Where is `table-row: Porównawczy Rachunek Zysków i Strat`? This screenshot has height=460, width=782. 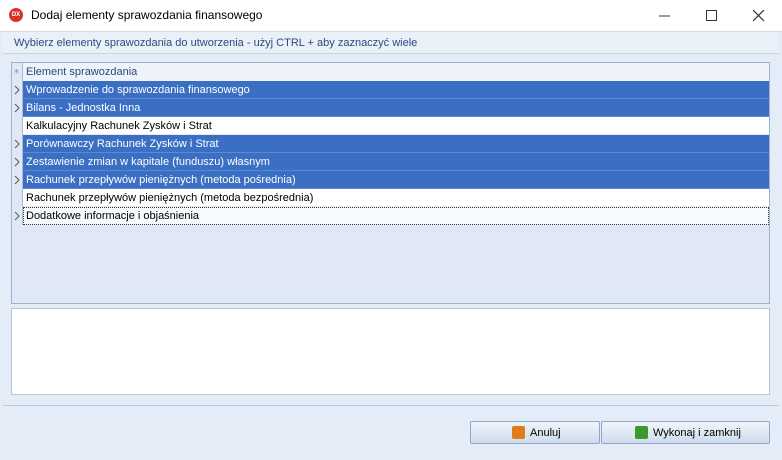 table-row: Porównawczy Rachunek Zysków i Strat is located at coordinates (390, 144).